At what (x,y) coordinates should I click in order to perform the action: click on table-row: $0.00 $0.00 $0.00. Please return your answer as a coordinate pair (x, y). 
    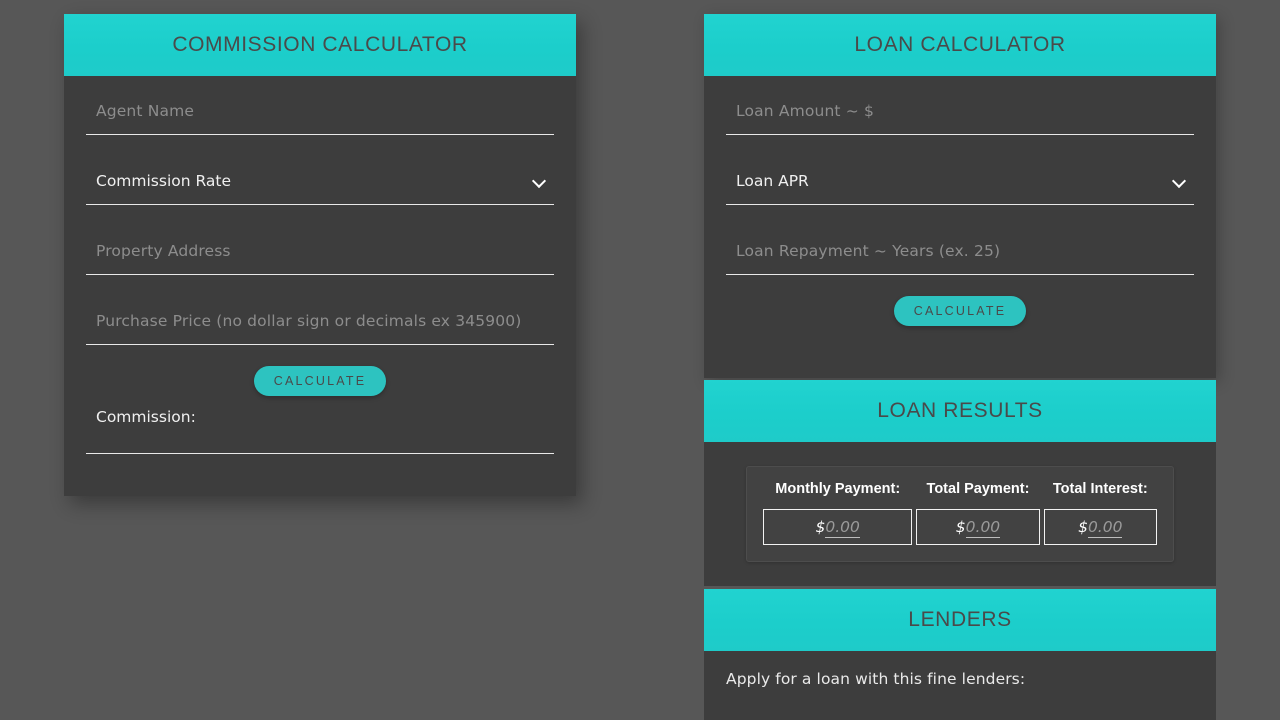
    Looking at the image, I should click on (960, 526).